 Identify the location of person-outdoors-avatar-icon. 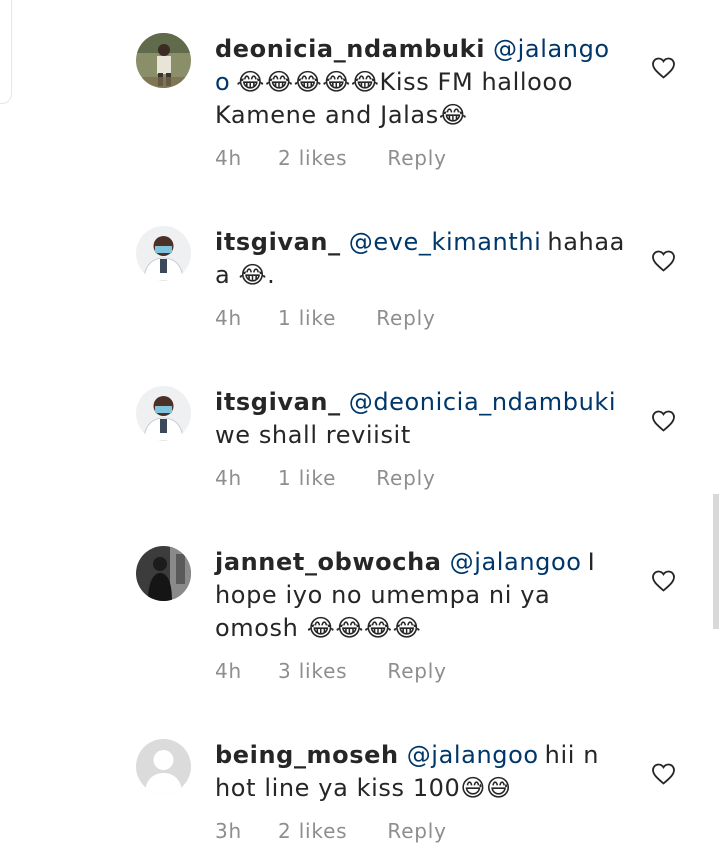
(163, 60).